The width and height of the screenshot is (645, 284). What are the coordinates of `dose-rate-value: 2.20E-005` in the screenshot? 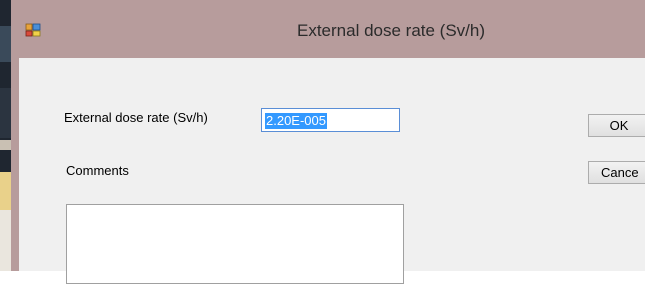 It's located at (296, 121).